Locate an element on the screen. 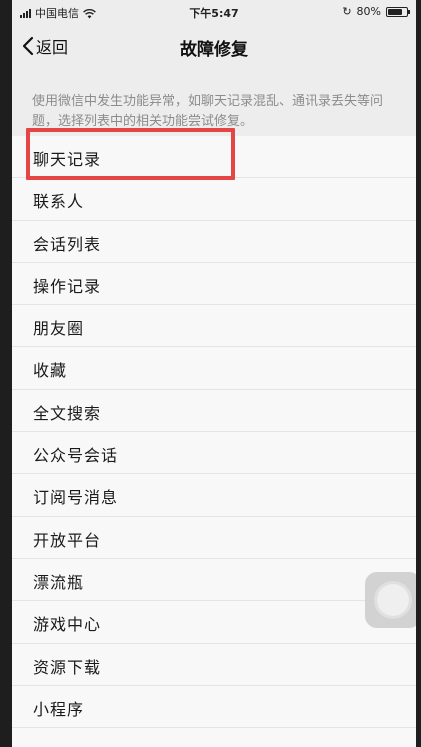 This screenshot has width=421, height=747. assistive-touch-icon is located at coordinates (393, 600).